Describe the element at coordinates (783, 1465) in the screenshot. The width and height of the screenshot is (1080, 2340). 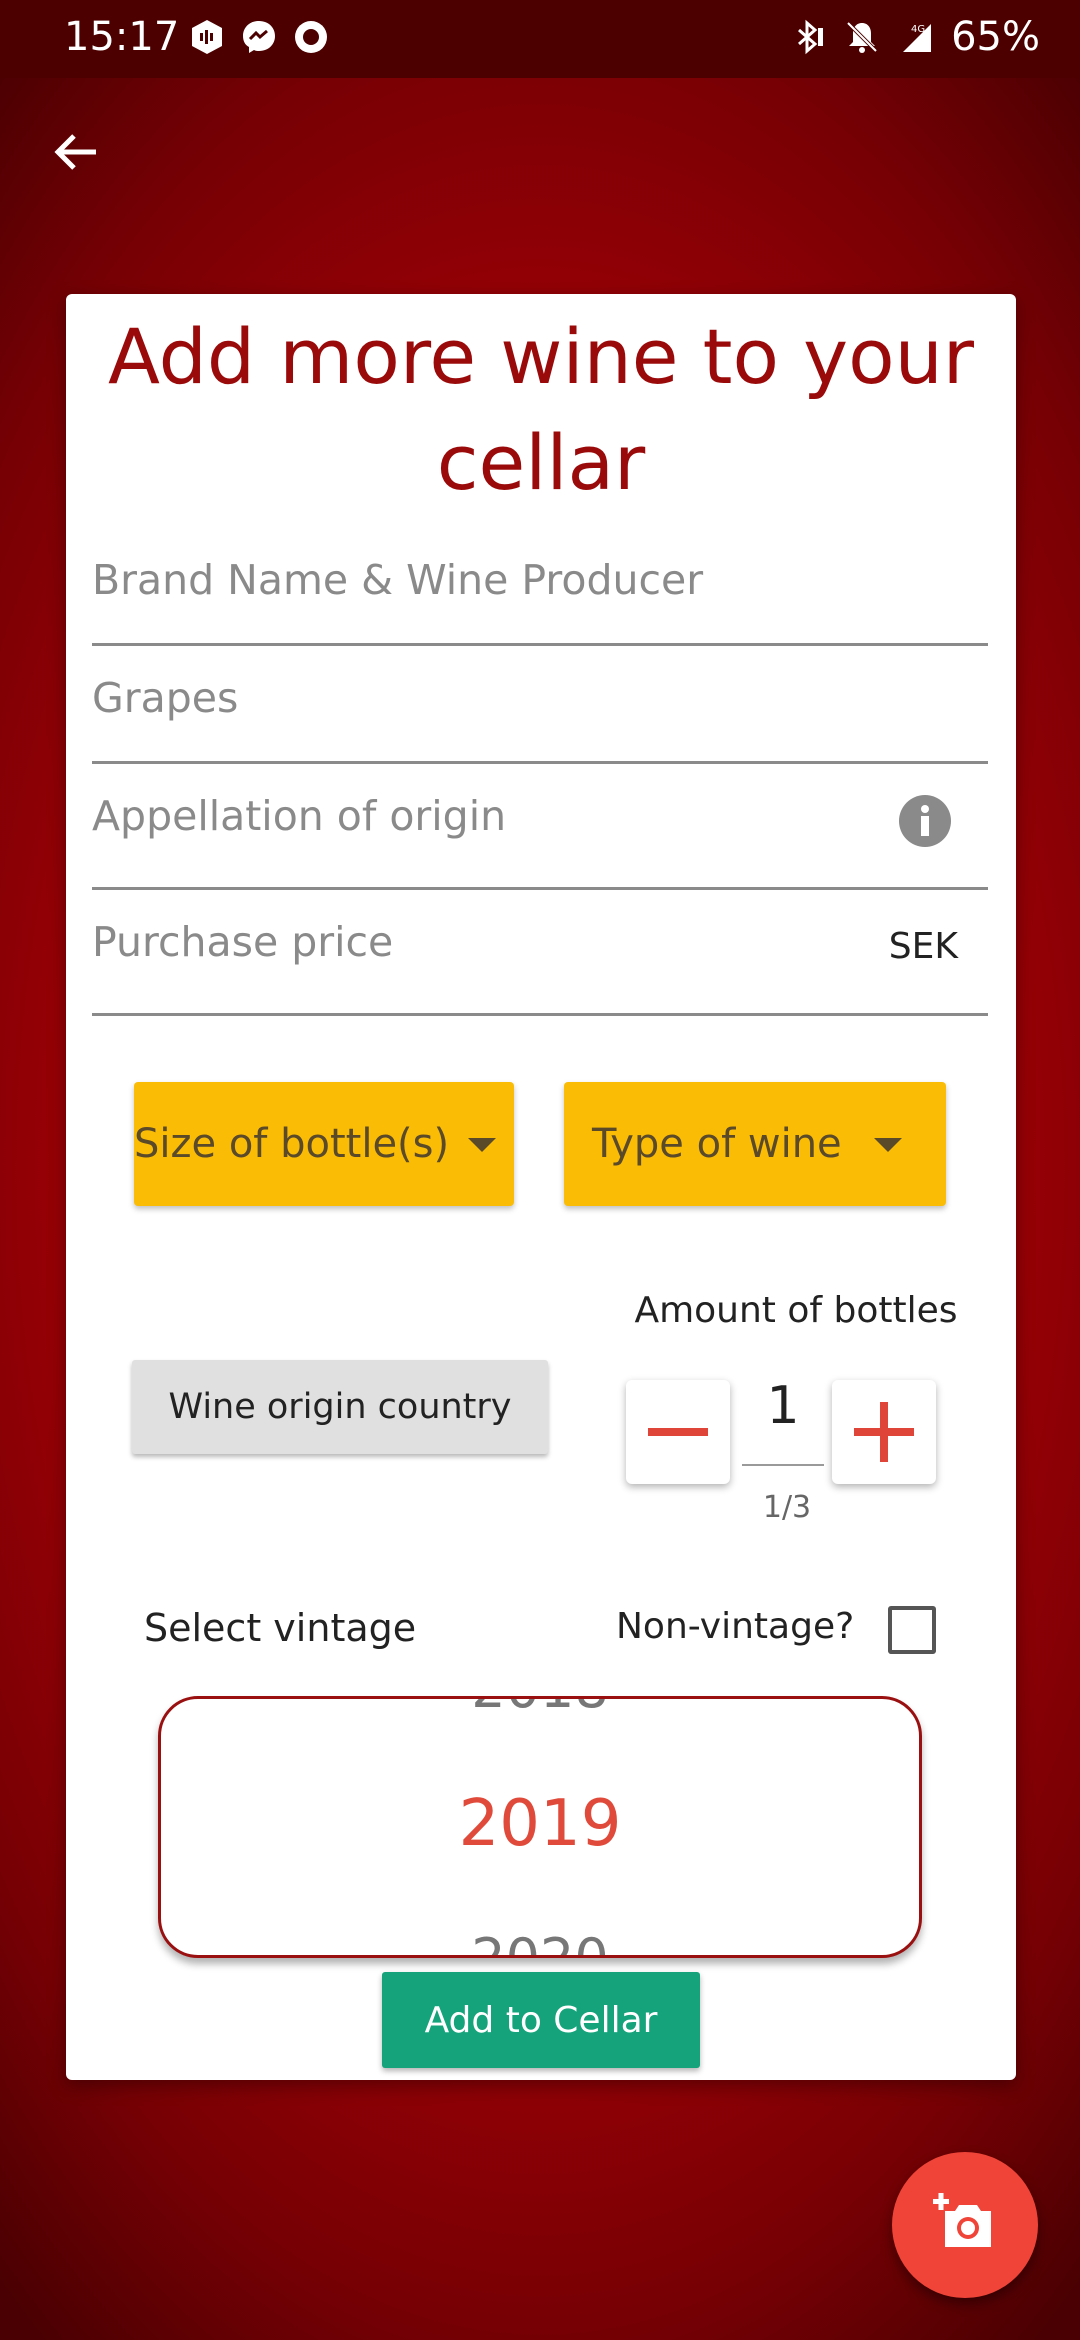
I see `amount-underline` at that location.